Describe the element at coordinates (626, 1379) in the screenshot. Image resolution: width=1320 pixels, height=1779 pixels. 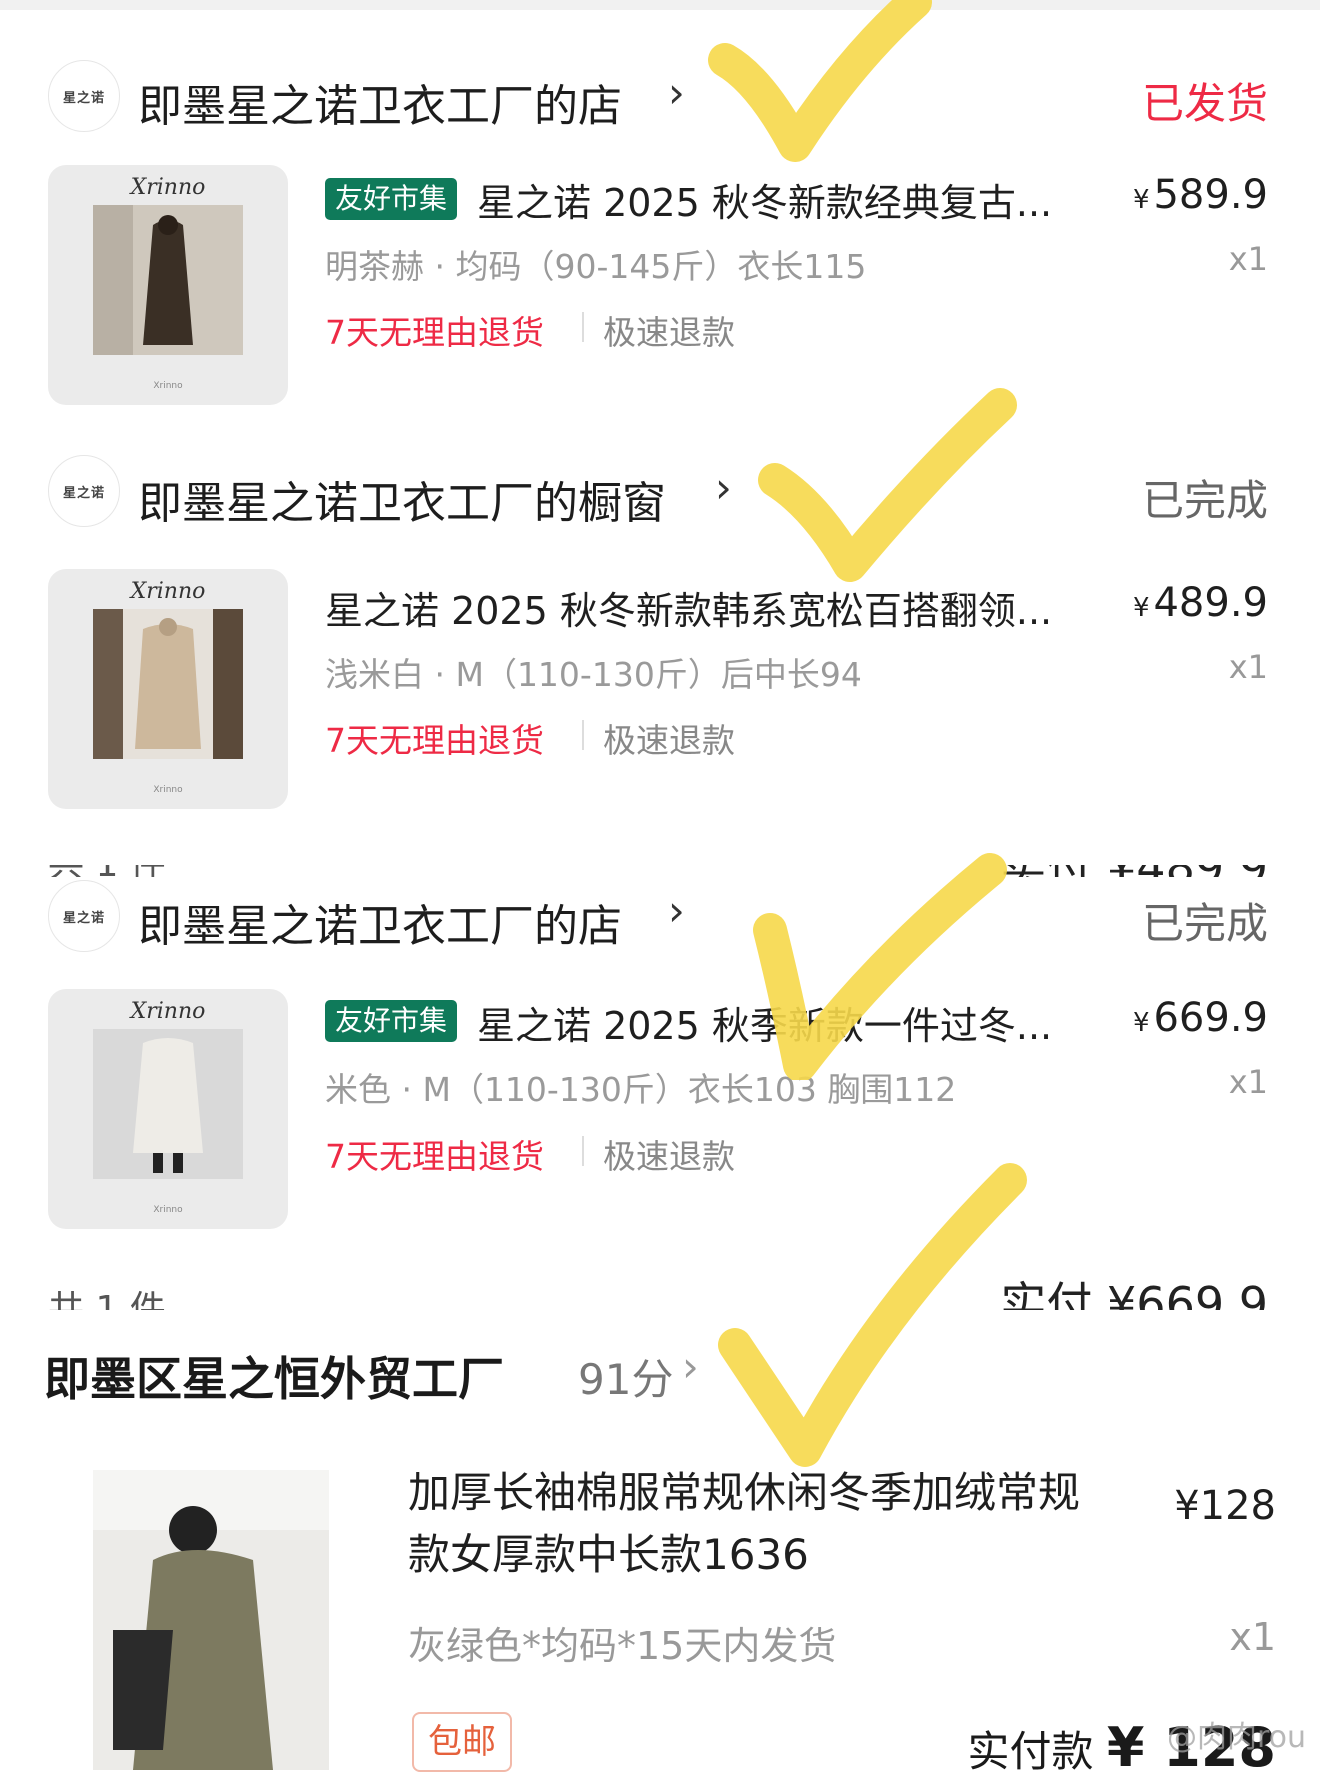
I see `store-score: 91分` at that location.